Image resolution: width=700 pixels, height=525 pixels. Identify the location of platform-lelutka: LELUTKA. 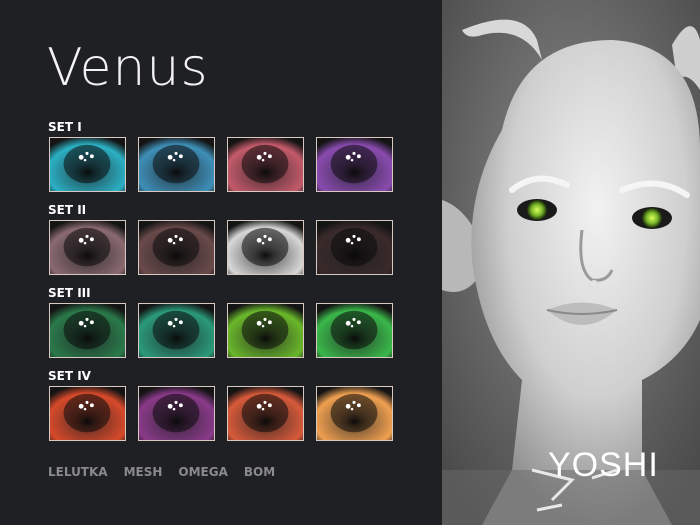
(78, 472).